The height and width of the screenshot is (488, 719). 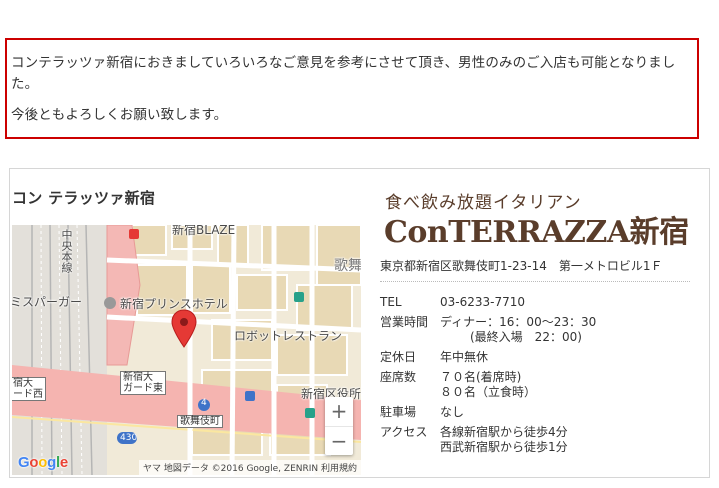 What do you see at coordinates (339, 411) in the screenshot?
I see `zoom-in-button: +` at bounding box center [339, 411].